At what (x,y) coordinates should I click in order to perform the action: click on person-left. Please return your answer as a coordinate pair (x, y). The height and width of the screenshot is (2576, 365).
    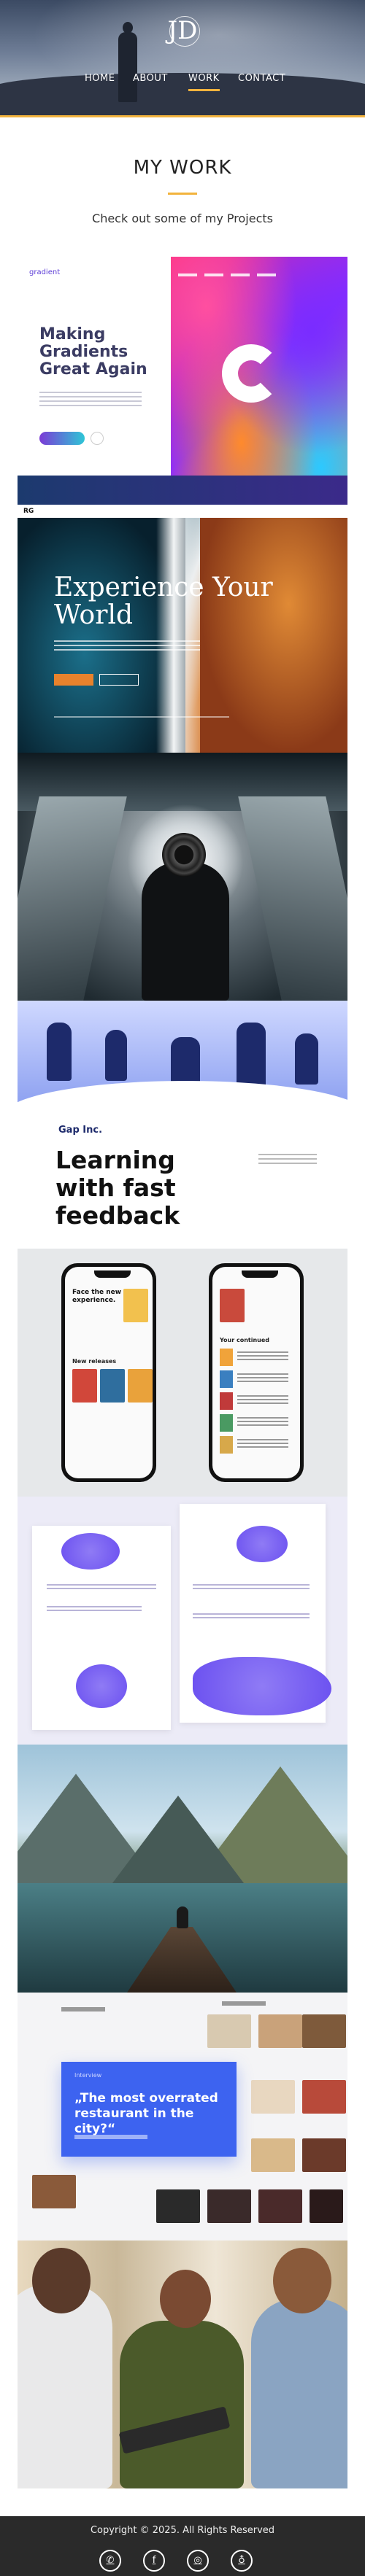
    Looking at the image, I should click on (65, 2386).